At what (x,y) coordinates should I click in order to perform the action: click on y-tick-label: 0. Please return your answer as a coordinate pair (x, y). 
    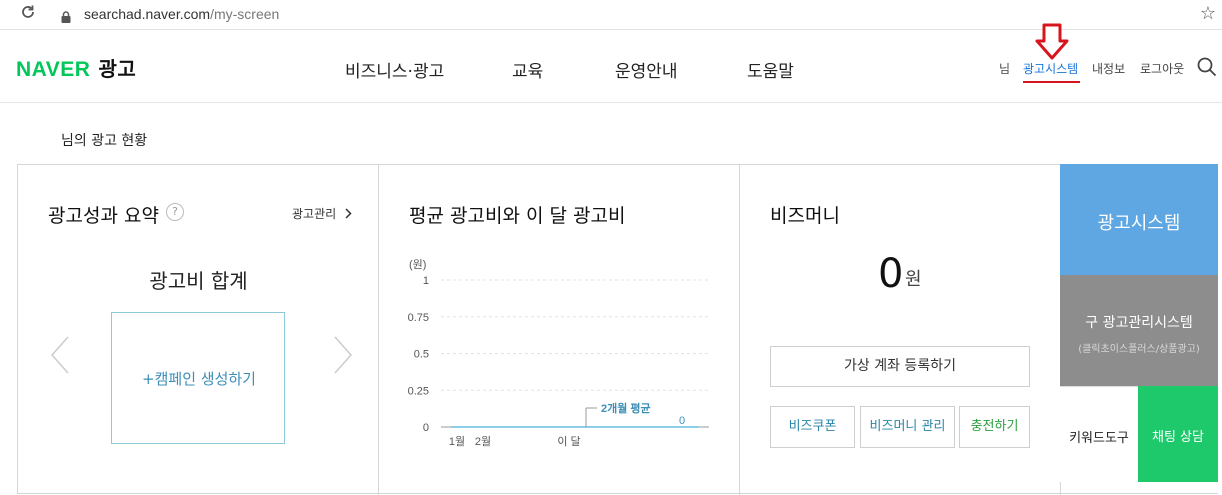
    Looking at the image, I should click on (426, 428).